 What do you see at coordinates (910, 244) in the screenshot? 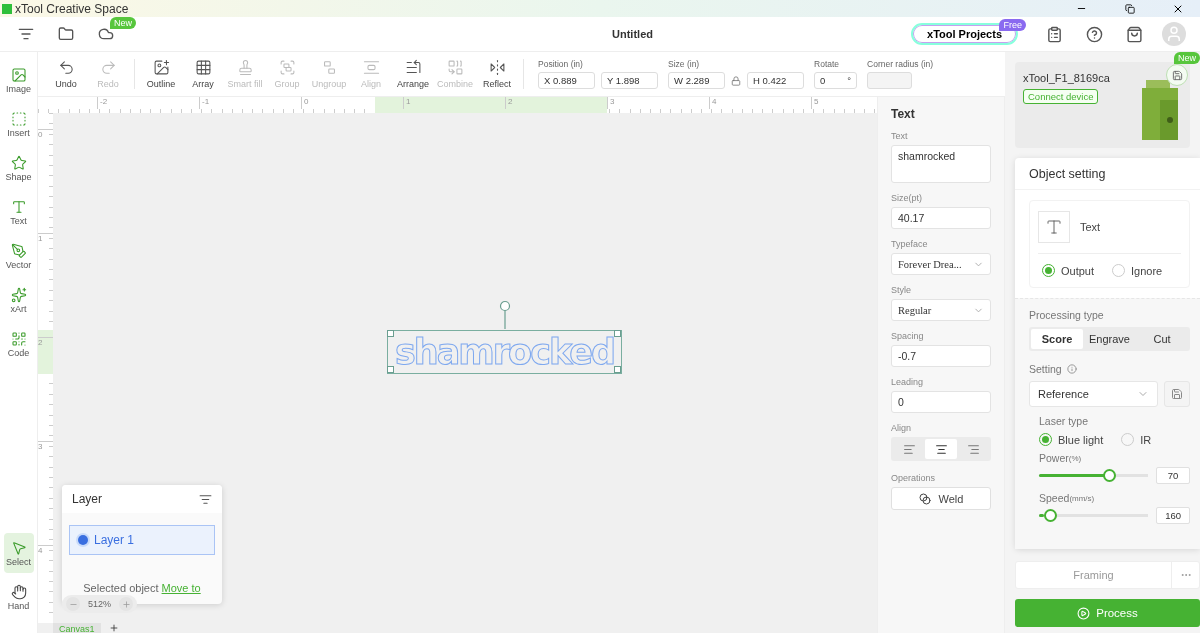
I see `field-label: Typeface` at bounding box center [910, 244].